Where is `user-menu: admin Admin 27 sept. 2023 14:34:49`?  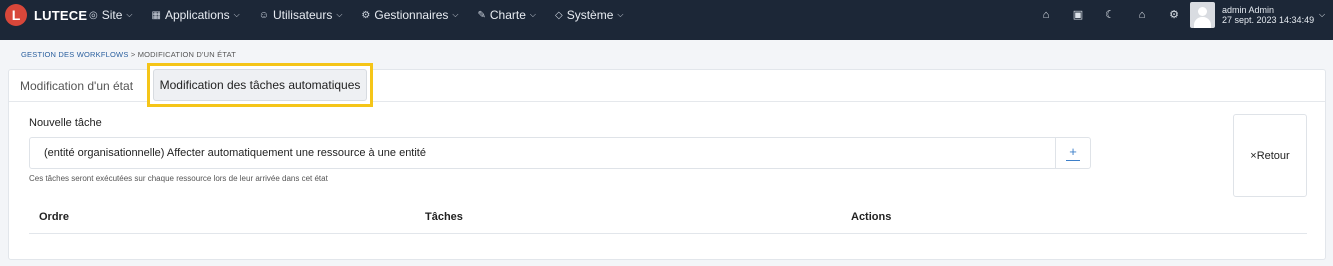
user-menu: admin Admin 27 sept. 2023 14:34:49 is located at coordinates (1268, 15).